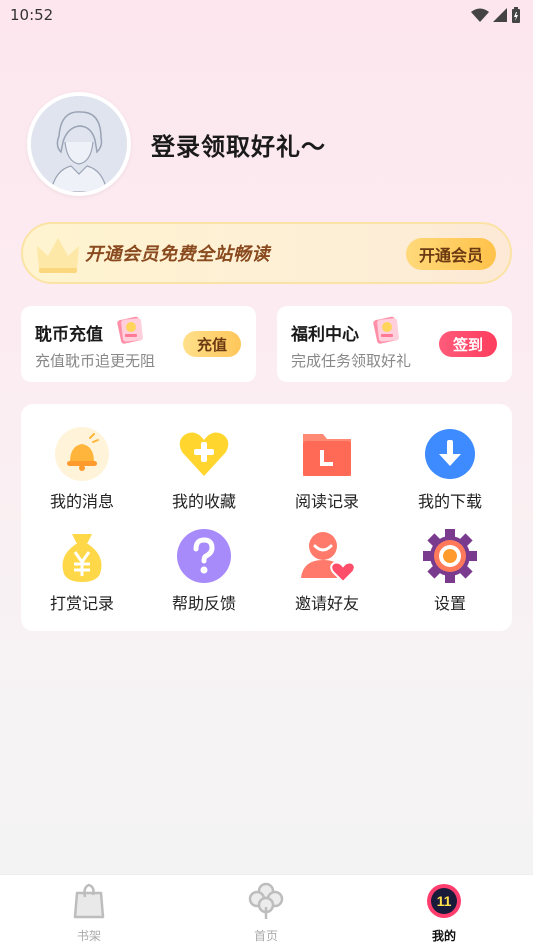  I want to click on tab-label: 我的, so click(443, 936).